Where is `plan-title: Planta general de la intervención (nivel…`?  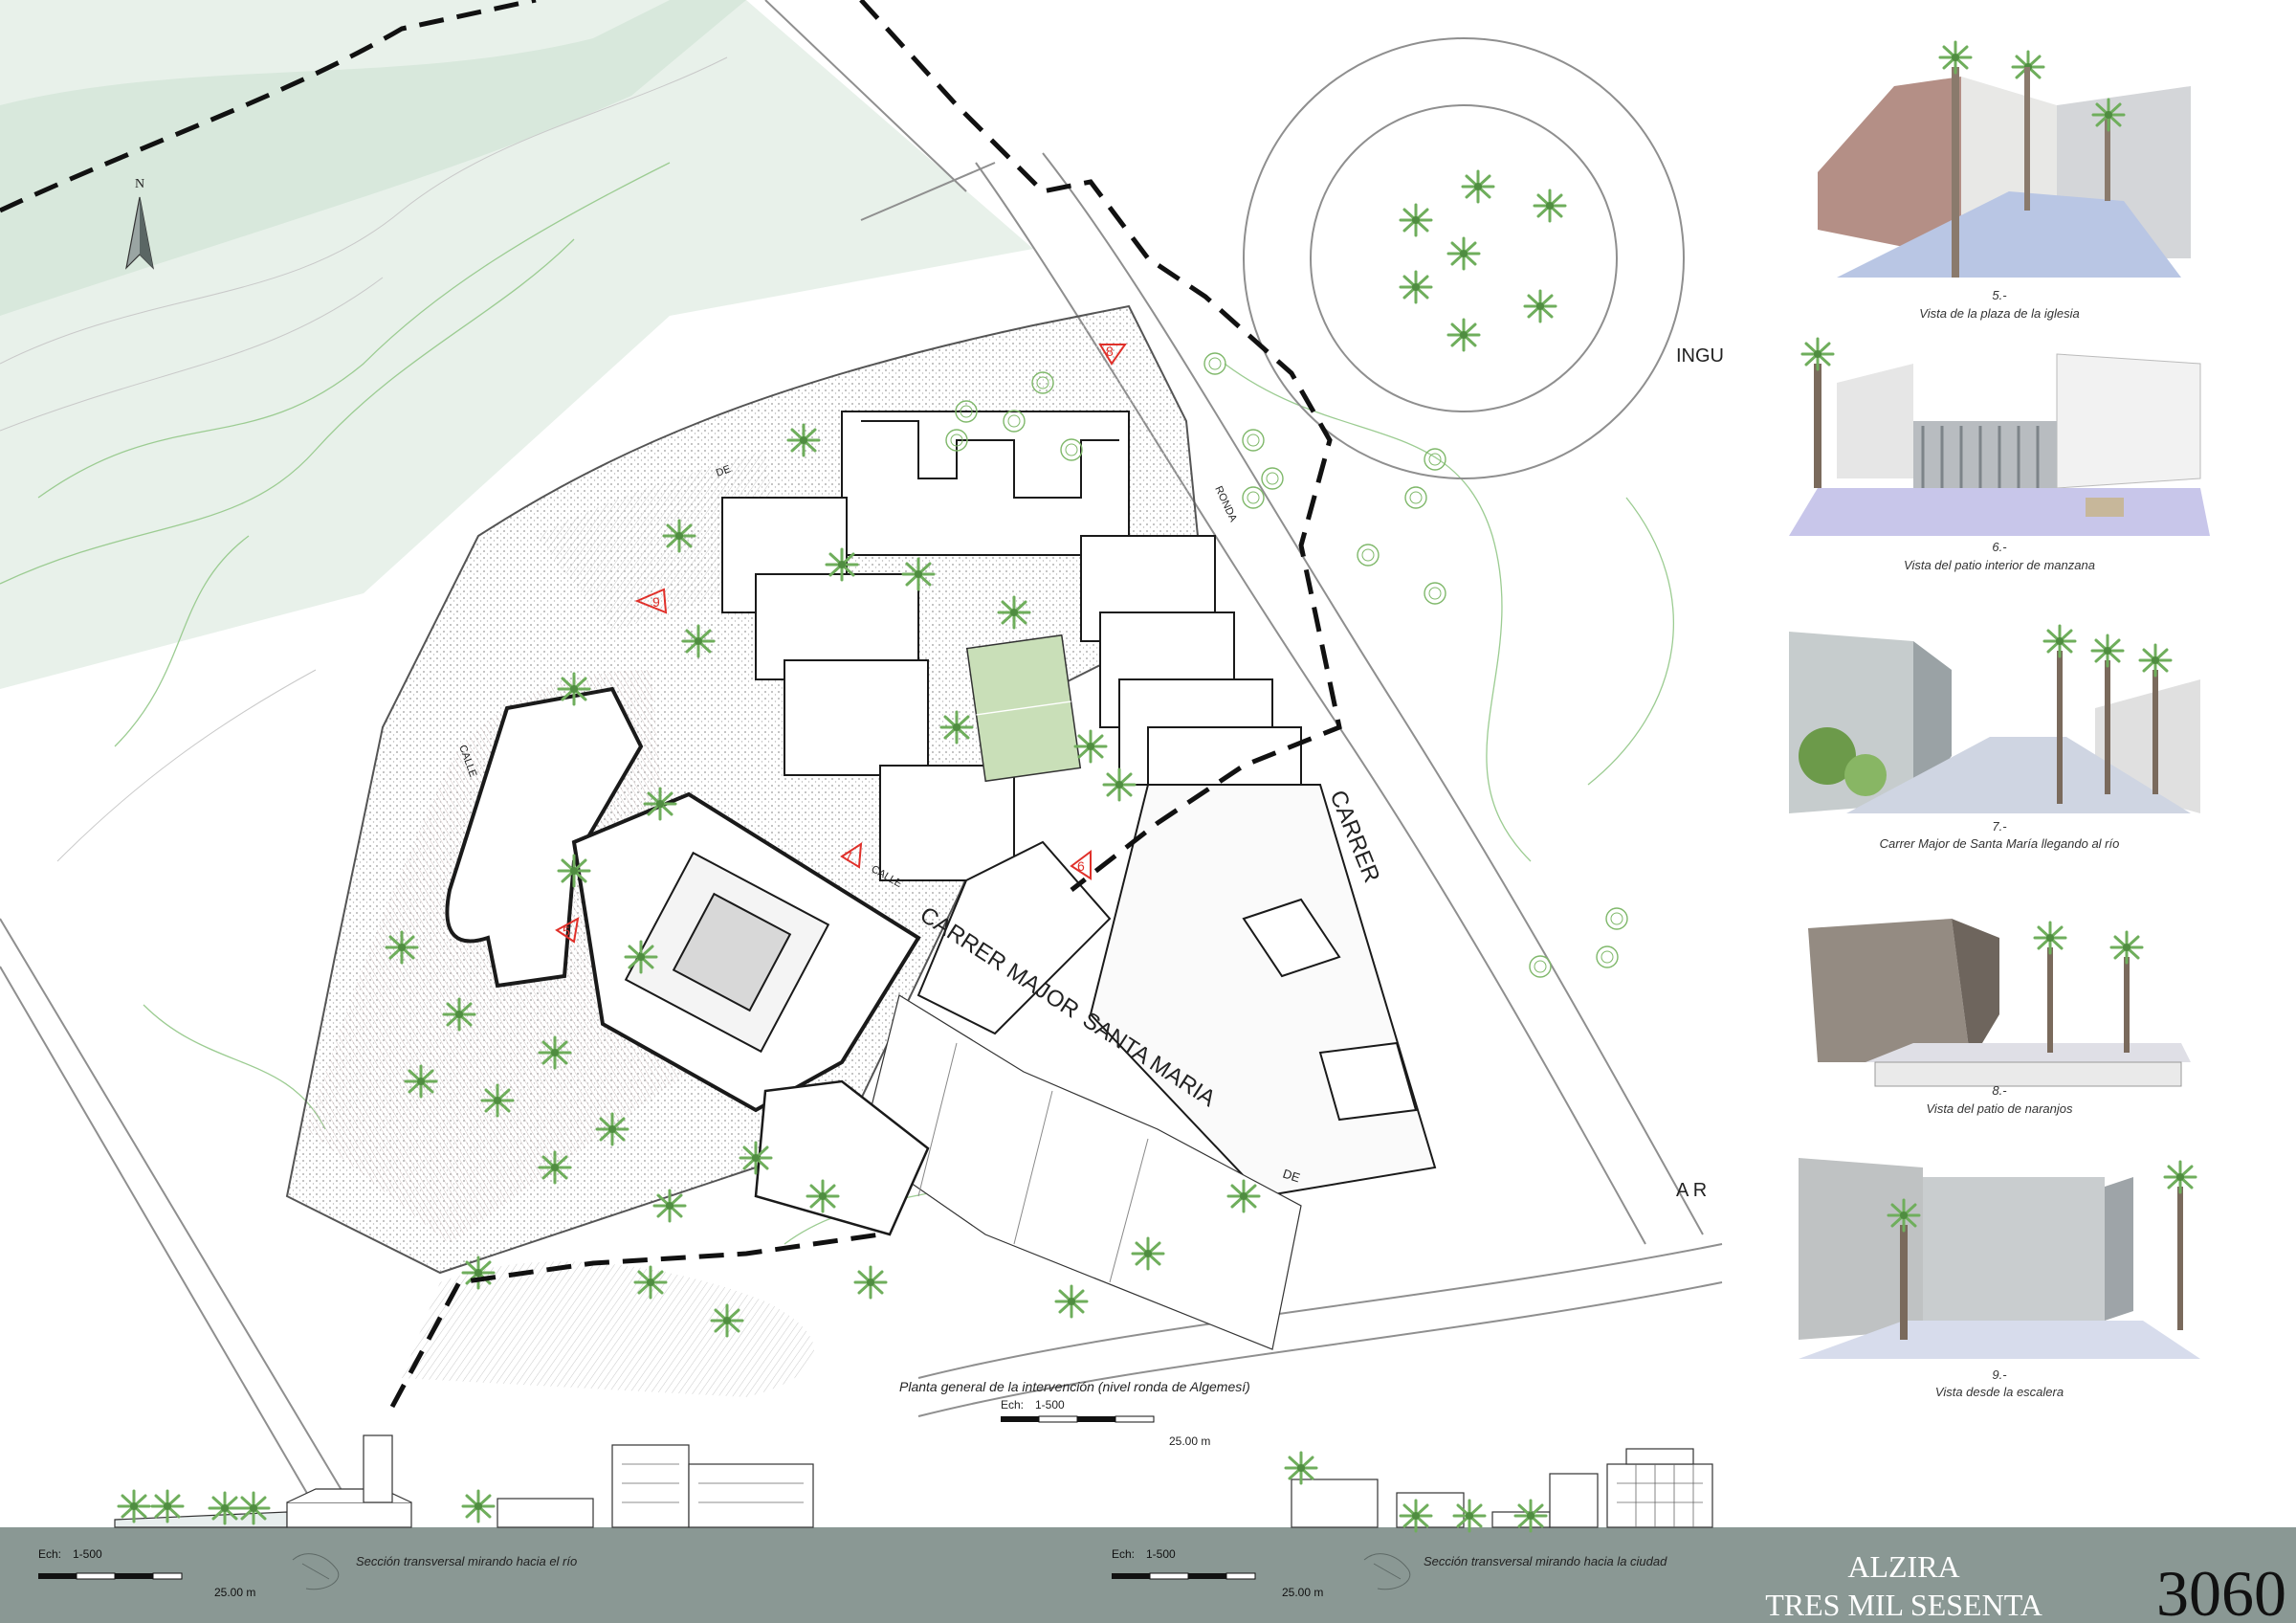
plan-title: Planta general de la intervención (nivel… is located at coordinates (1074, 1386).